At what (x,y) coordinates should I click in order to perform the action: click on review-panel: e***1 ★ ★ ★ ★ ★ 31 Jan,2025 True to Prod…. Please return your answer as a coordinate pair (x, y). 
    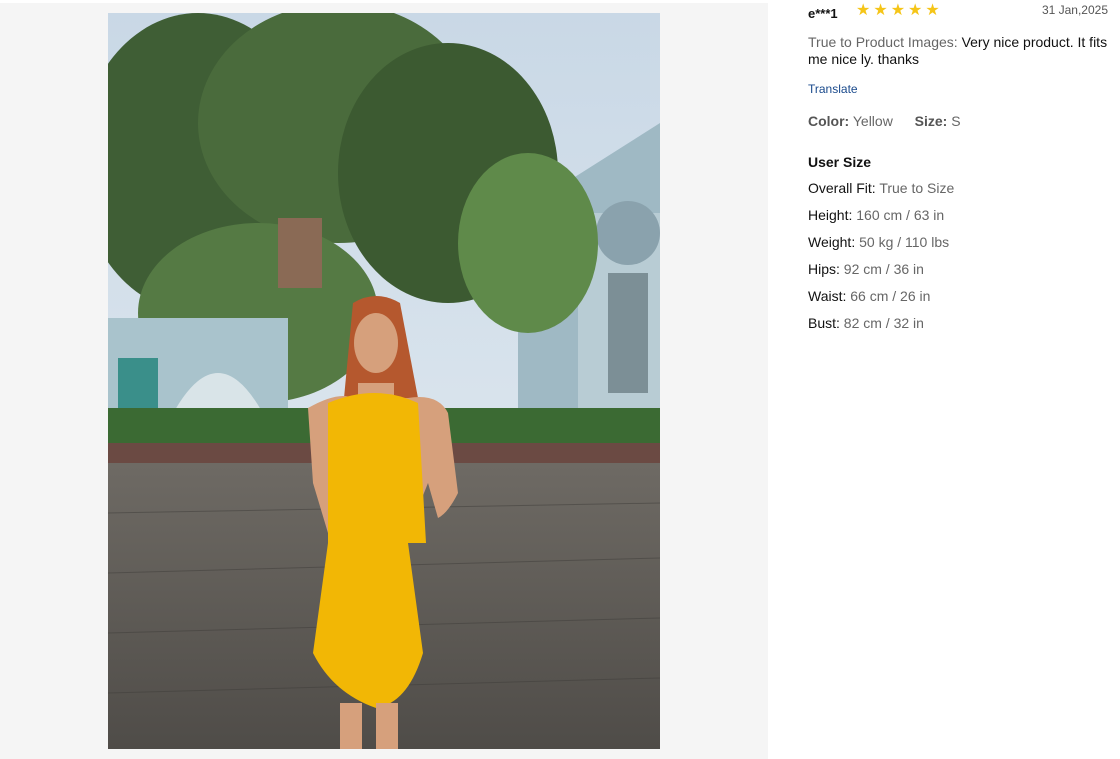
    Looking at the image, I should click on (958, 171).